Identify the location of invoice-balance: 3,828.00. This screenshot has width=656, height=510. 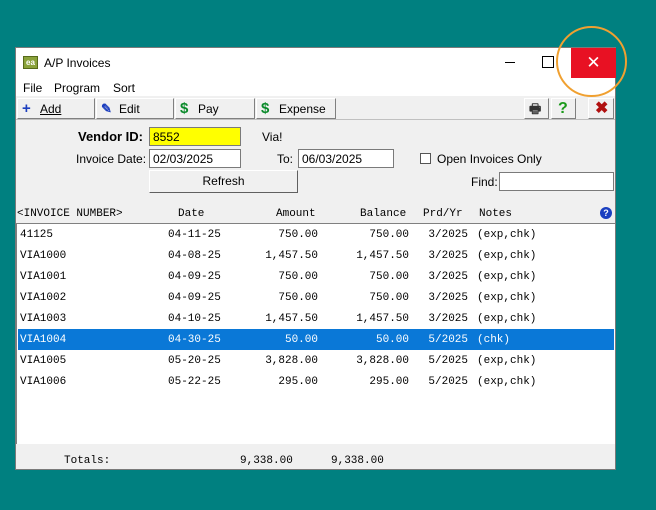
(382, 361).